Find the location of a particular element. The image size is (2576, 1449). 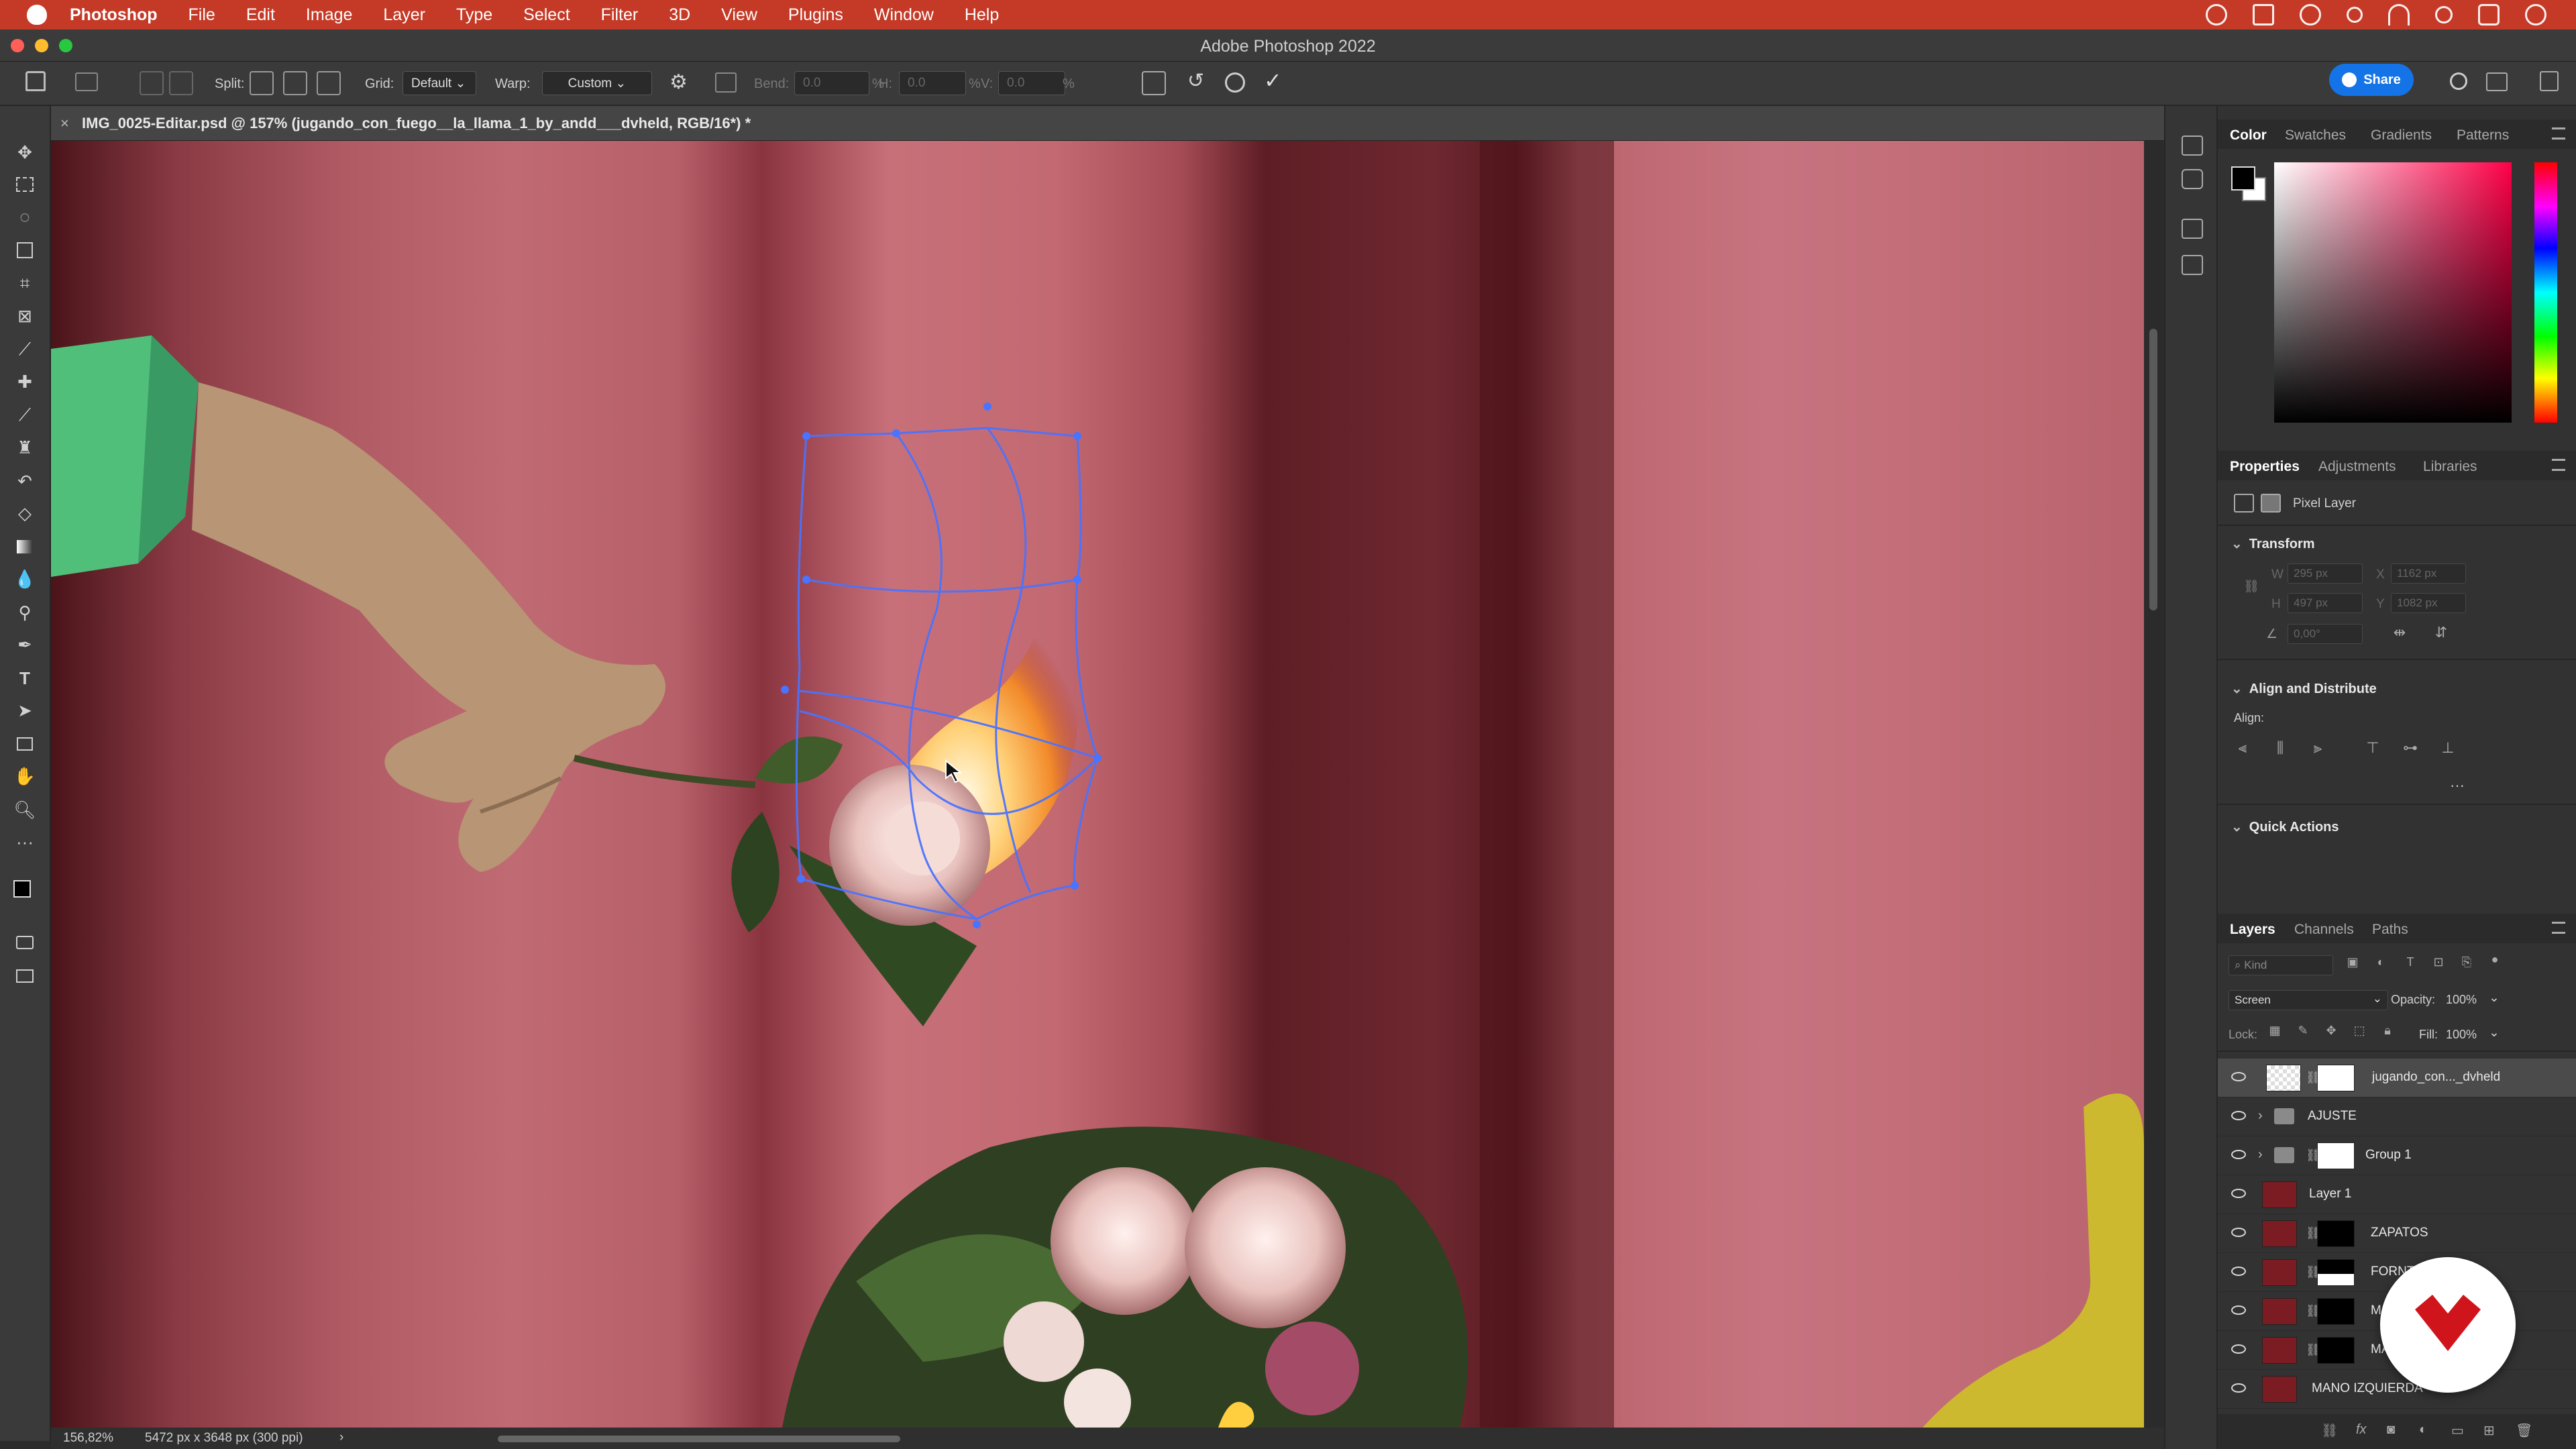

bend-field: 0.0 is located at coordinates (831, 83).